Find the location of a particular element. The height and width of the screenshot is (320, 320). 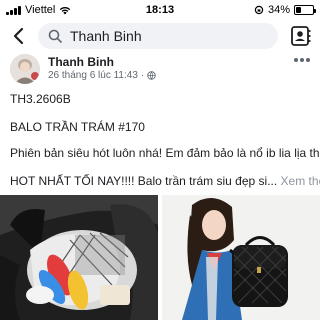

avatar is located at coordinates (25, 69).